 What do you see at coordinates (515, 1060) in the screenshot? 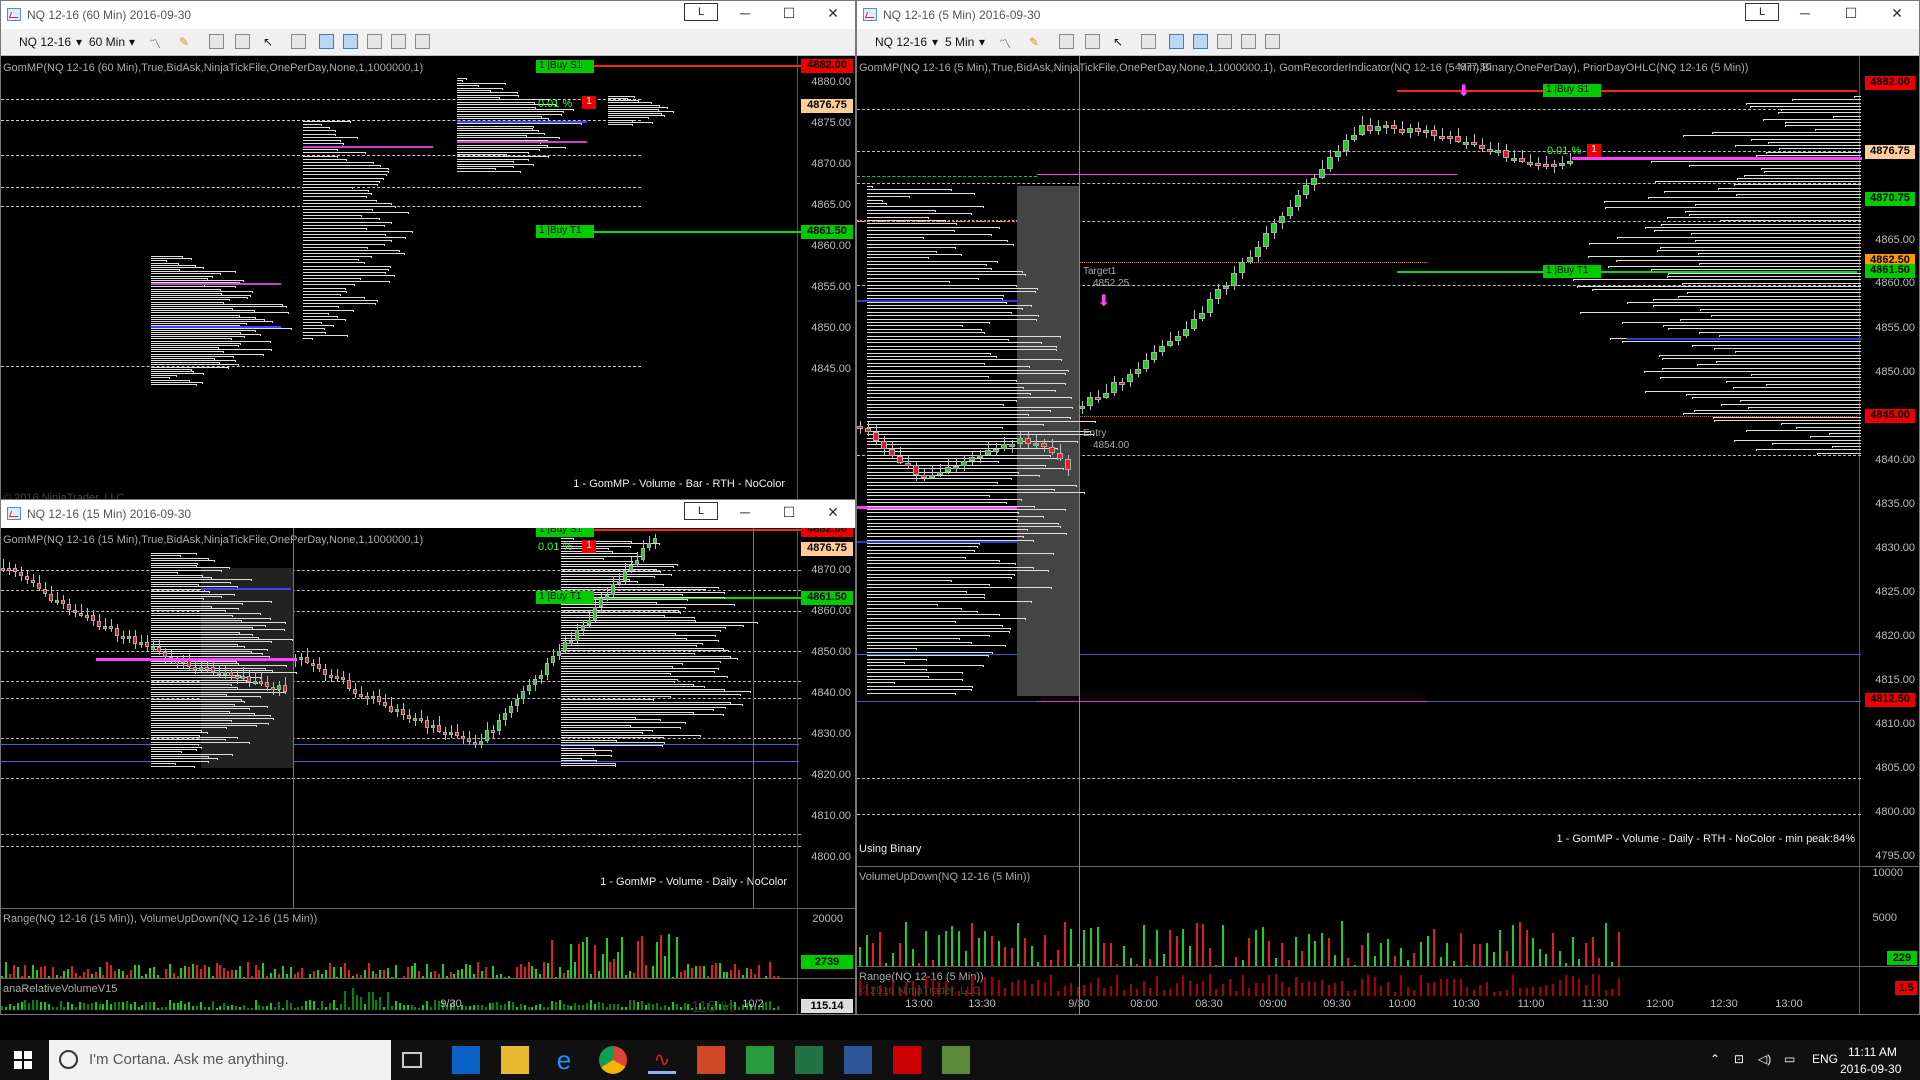
I see `file-explorer-icon` at bounding box center [515, 1060].